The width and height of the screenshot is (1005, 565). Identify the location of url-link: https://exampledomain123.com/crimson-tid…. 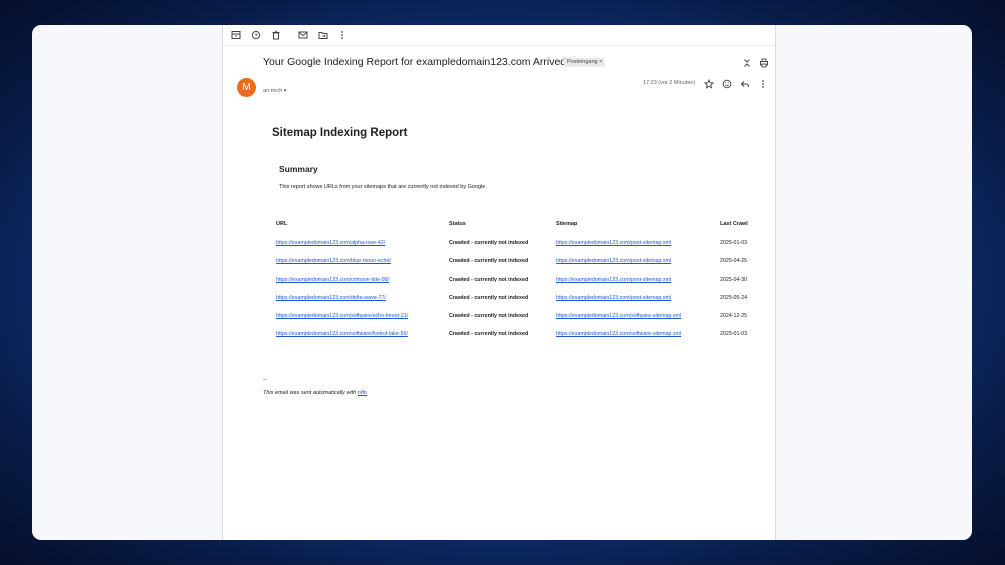
(332, 280).